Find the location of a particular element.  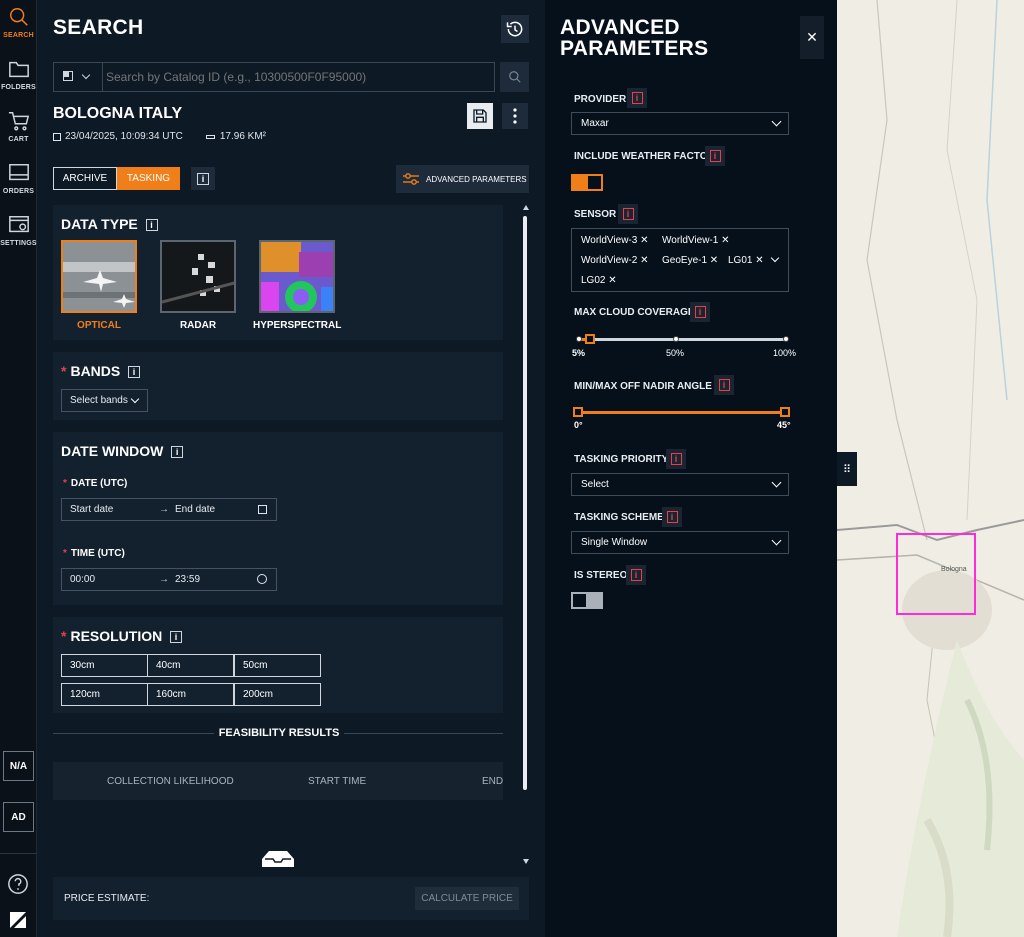

tab-tasking: TASKING is located at coordinates (148, 178).